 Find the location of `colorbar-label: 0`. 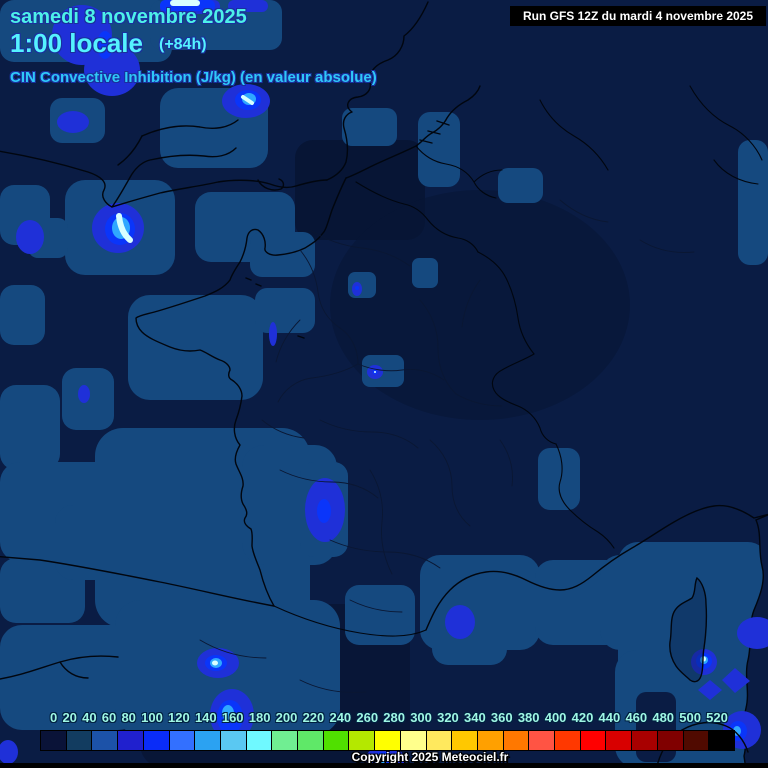

colorbar-label: 0 is located at coordinates (54, 717).